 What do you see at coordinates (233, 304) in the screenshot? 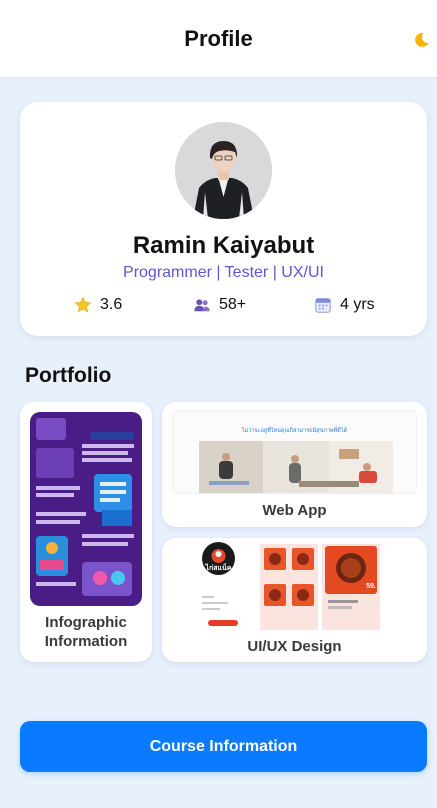
I see `stat-followers-value: 58+` at bounding box center [233, 304].